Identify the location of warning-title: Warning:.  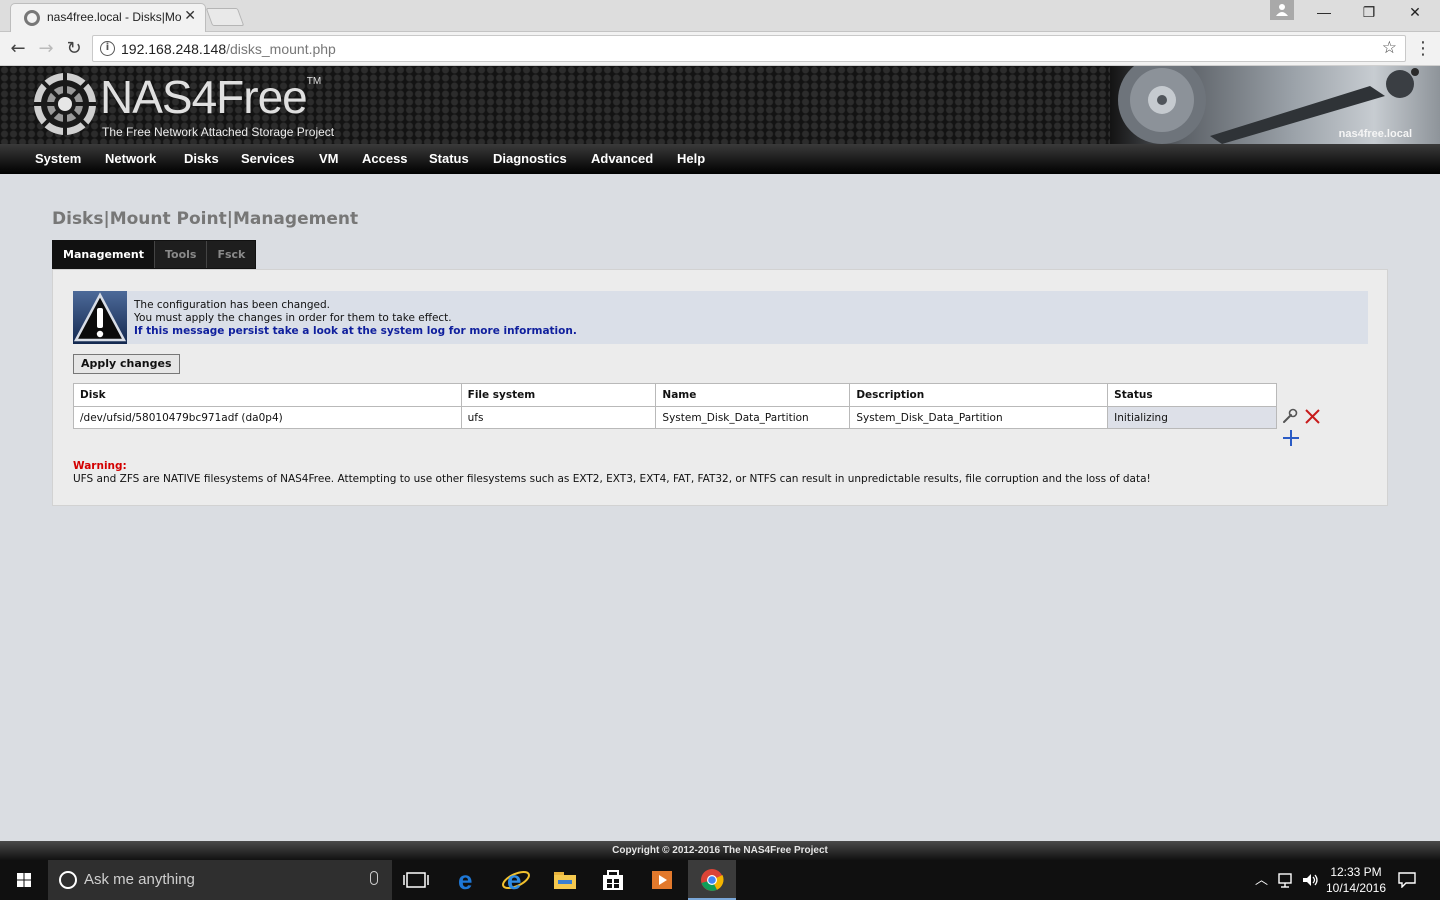
(100, 466).